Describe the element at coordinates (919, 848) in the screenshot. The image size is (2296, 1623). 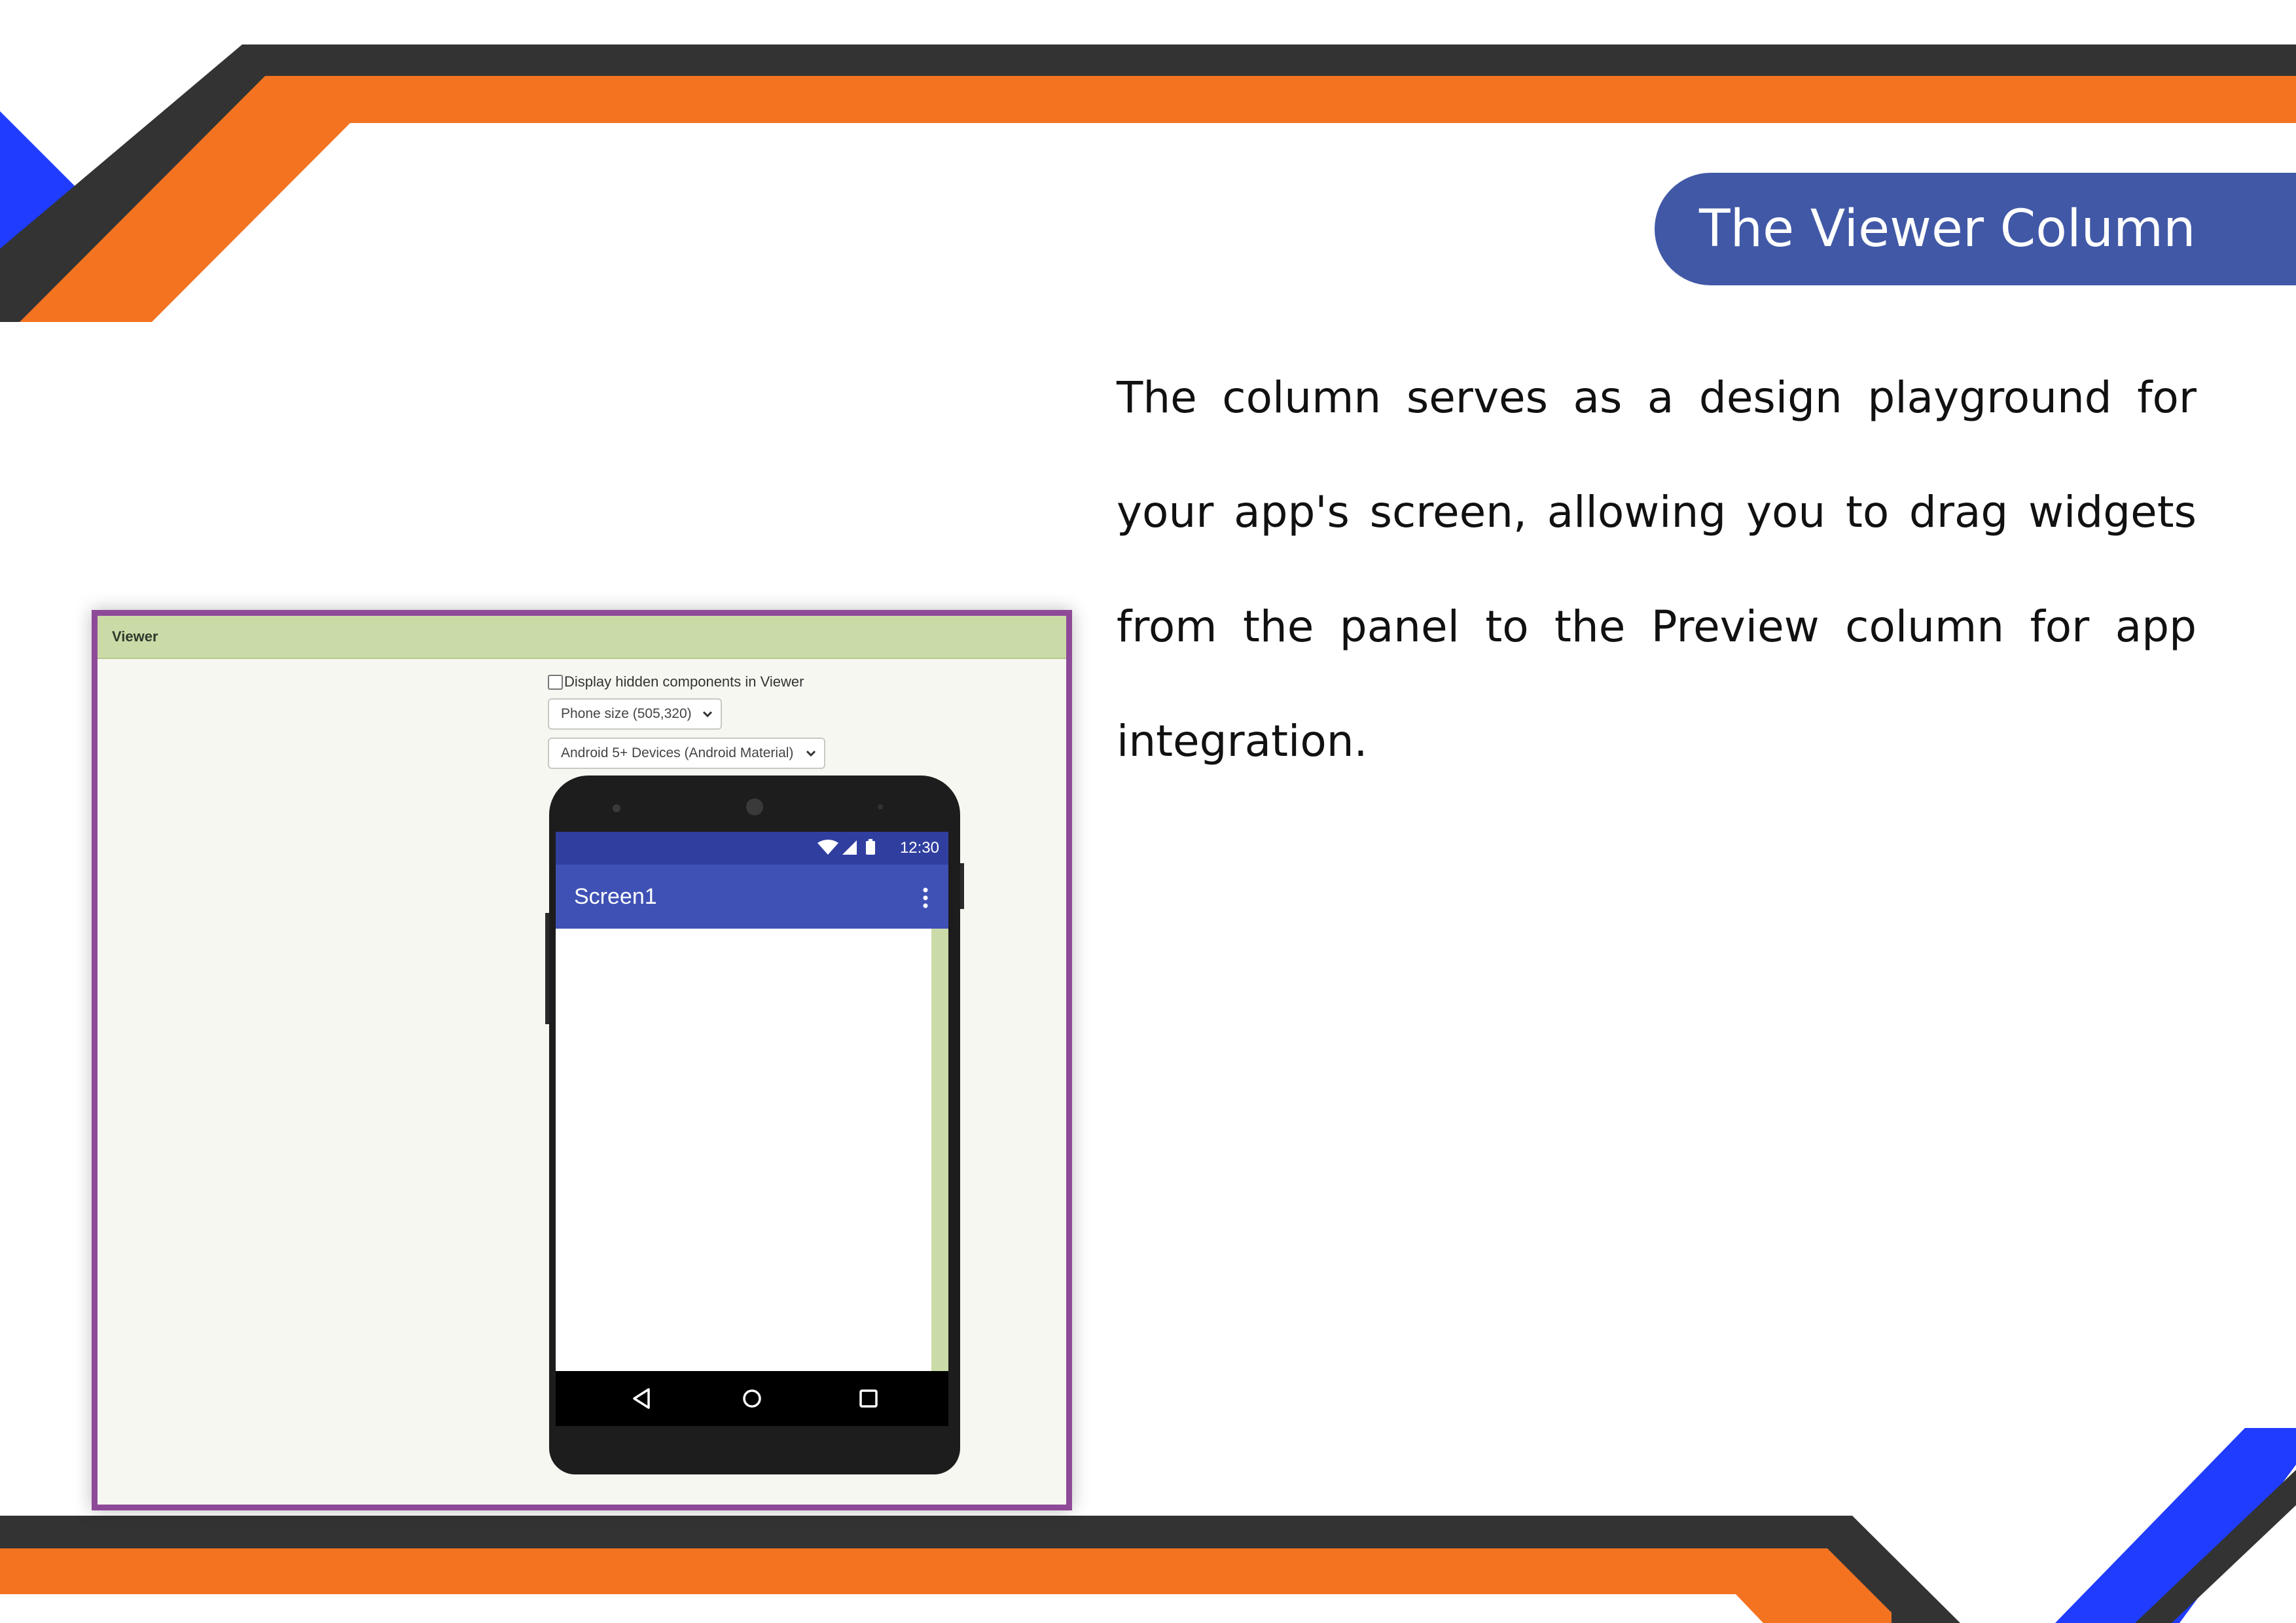
I see `status-time: 12:30` at that location.